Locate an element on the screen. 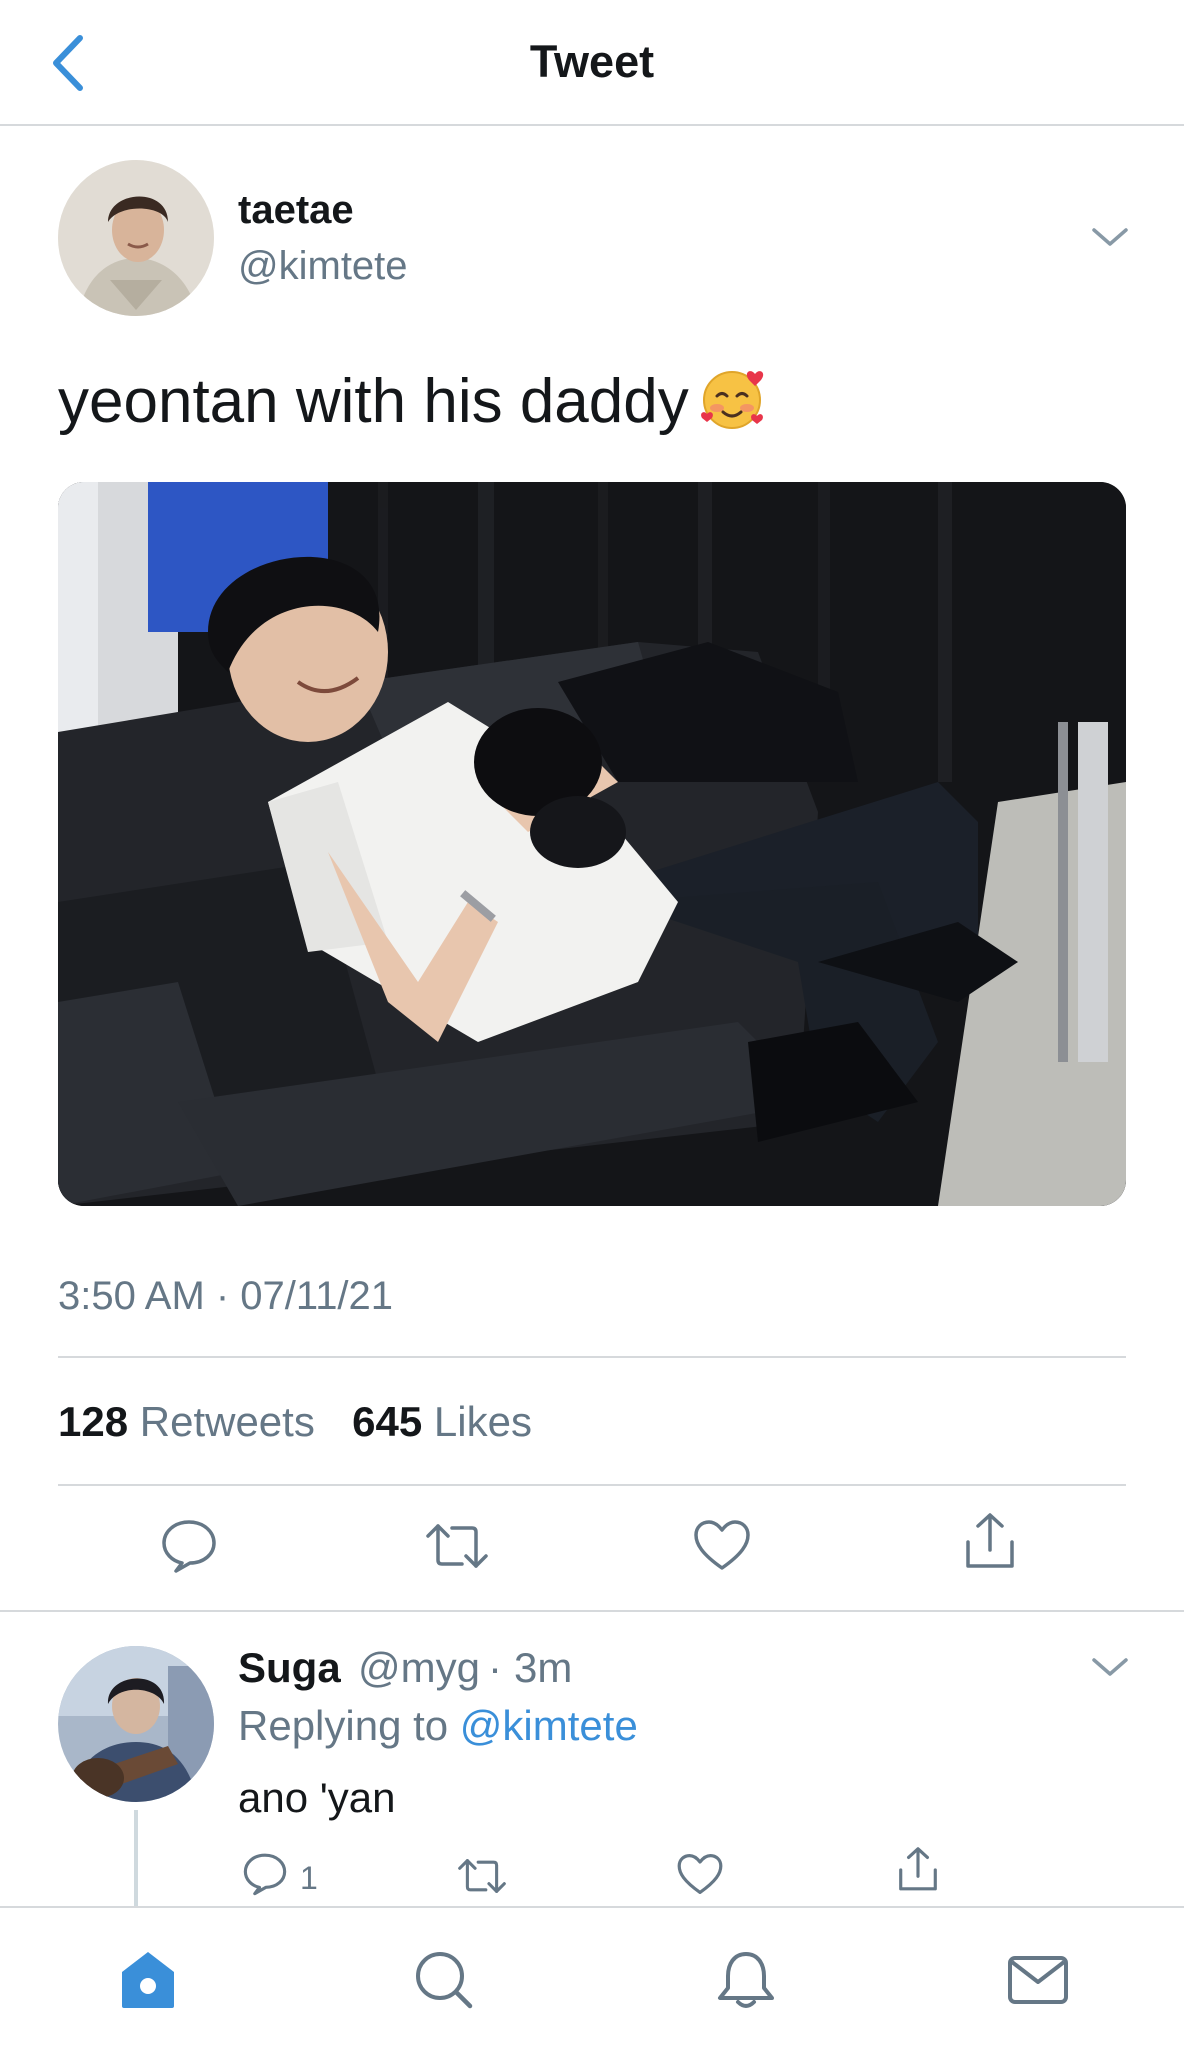  reply-retweet-button is located at coordinates (482, 1878).